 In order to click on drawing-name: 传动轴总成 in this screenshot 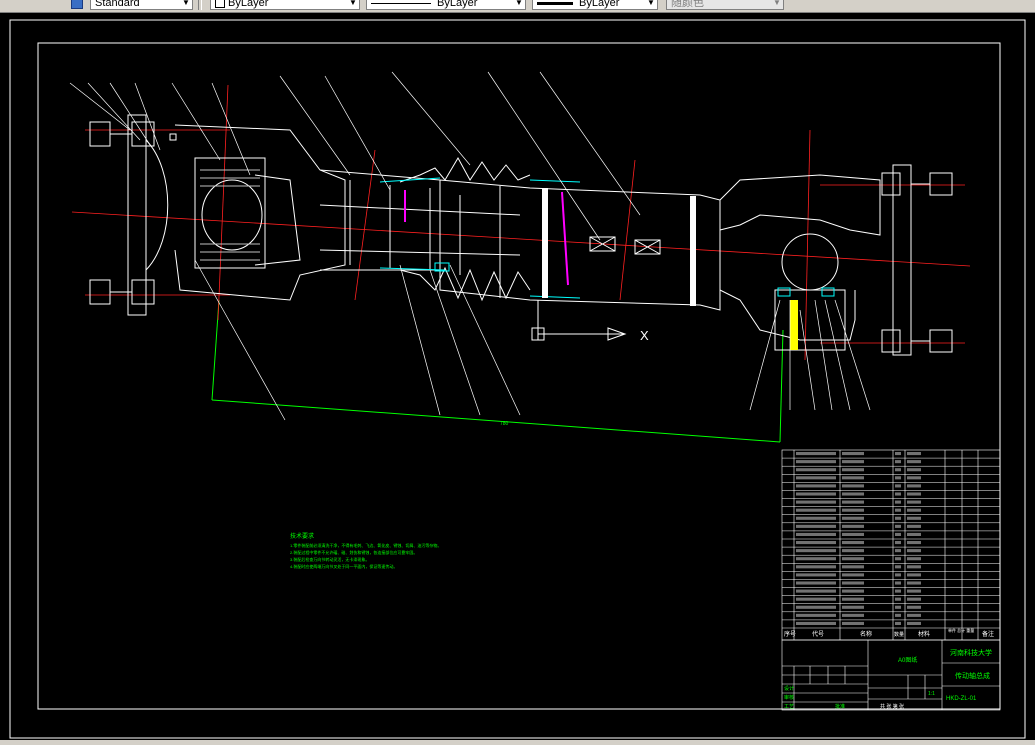, I will do `click(972, 675)`.